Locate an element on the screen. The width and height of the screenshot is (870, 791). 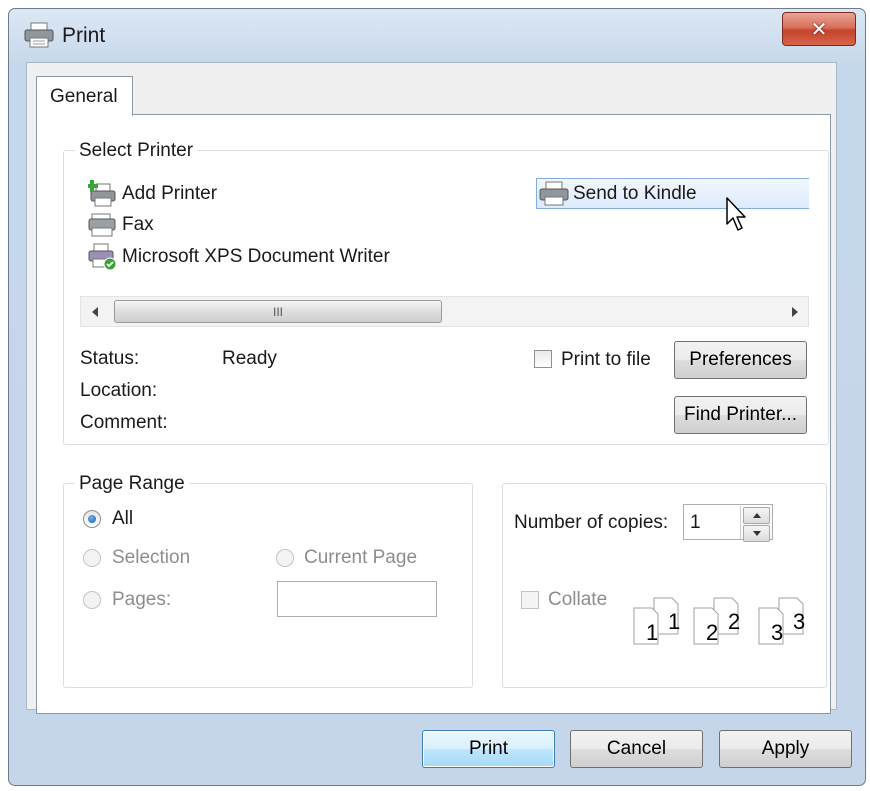
preferences-button: Preferences is located at coordinates (740, 360).